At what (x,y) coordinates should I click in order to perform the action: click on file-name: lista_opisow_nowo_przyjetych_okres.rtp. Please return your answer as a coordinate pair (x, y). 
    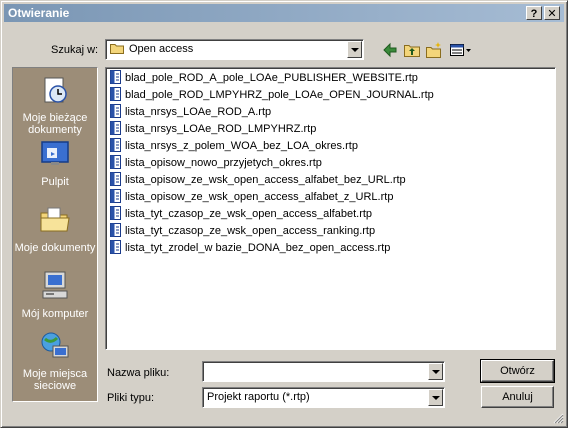
    Looking at the image, I should click on (223, 163).